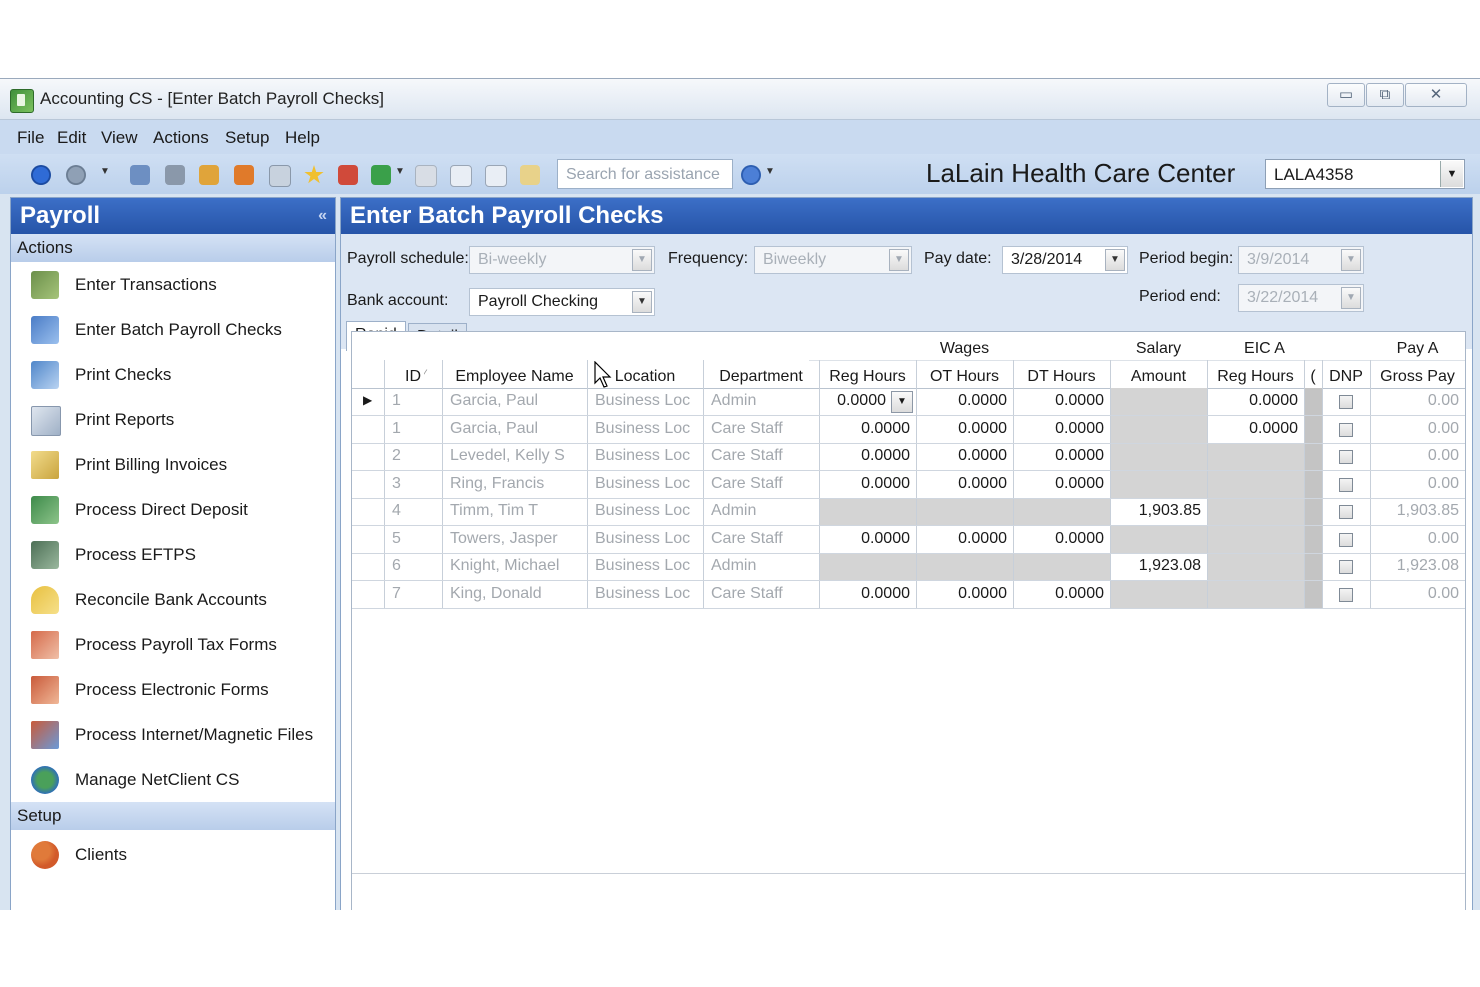 This screenshot has height=987, width=1480. I want to click on nav-process-payroll-tax-forms: Process Payroll Tax Forms, so click(173, 644).